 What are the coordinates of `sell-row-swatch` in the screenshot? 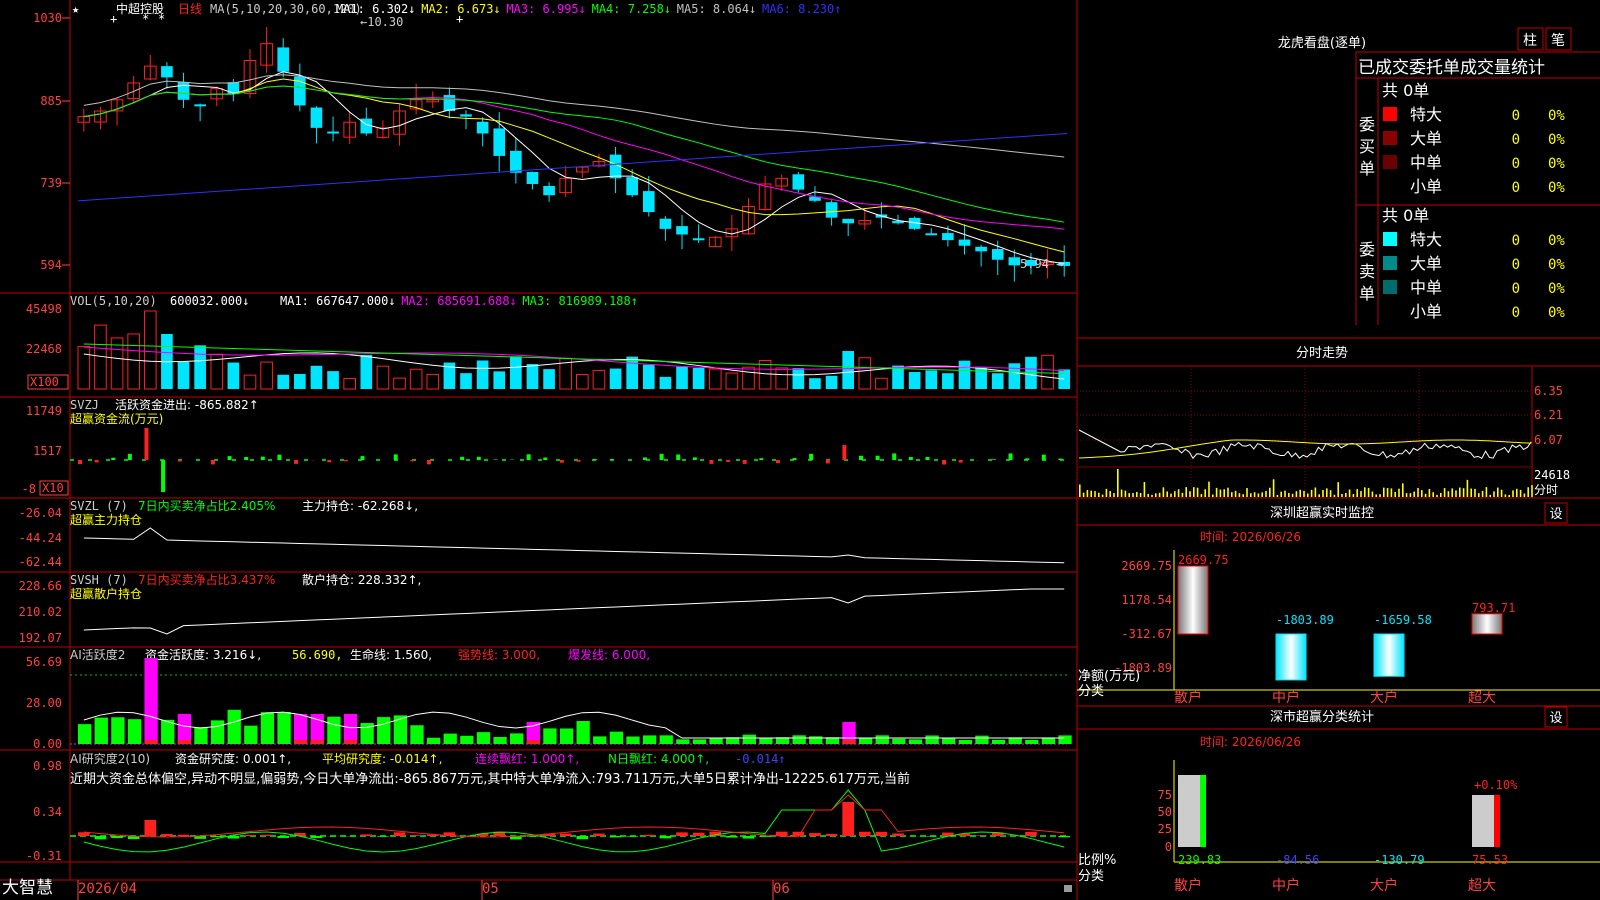 It's located at (1390, 239).